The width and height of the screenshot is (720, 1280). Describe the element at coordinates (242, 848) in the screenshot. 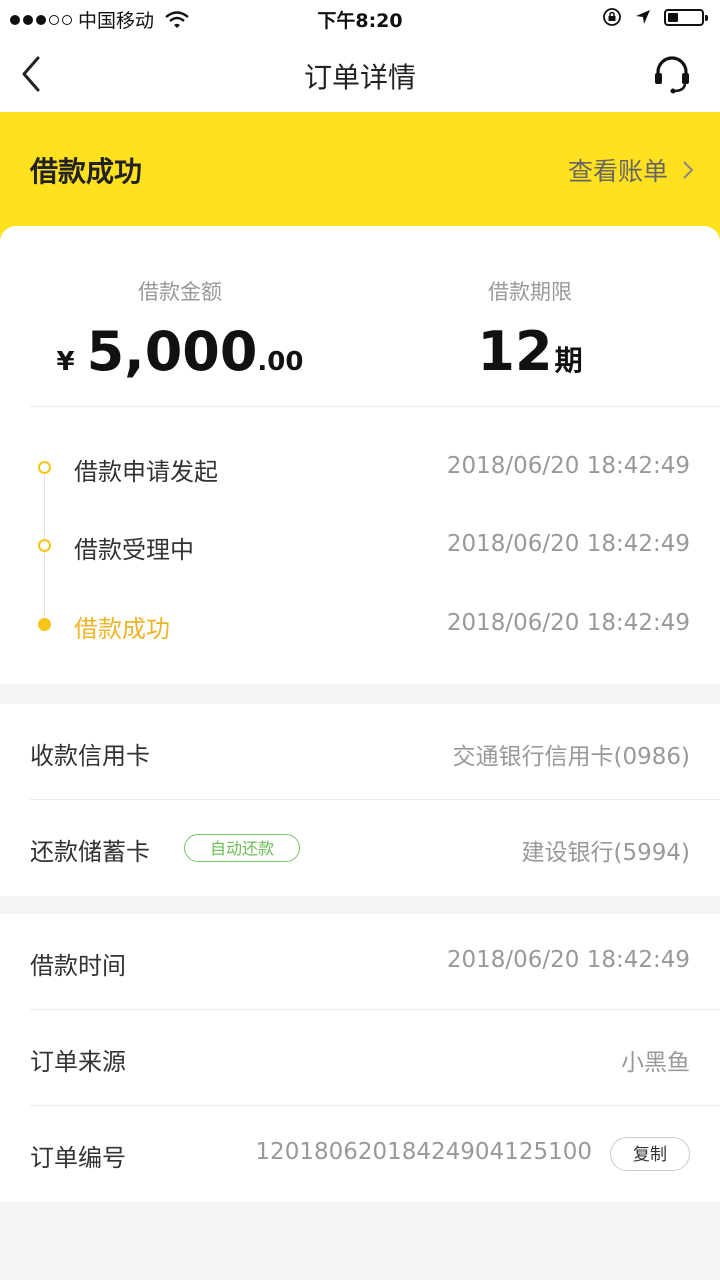

I see `auto-repay-badge: 自动还款` at that location.